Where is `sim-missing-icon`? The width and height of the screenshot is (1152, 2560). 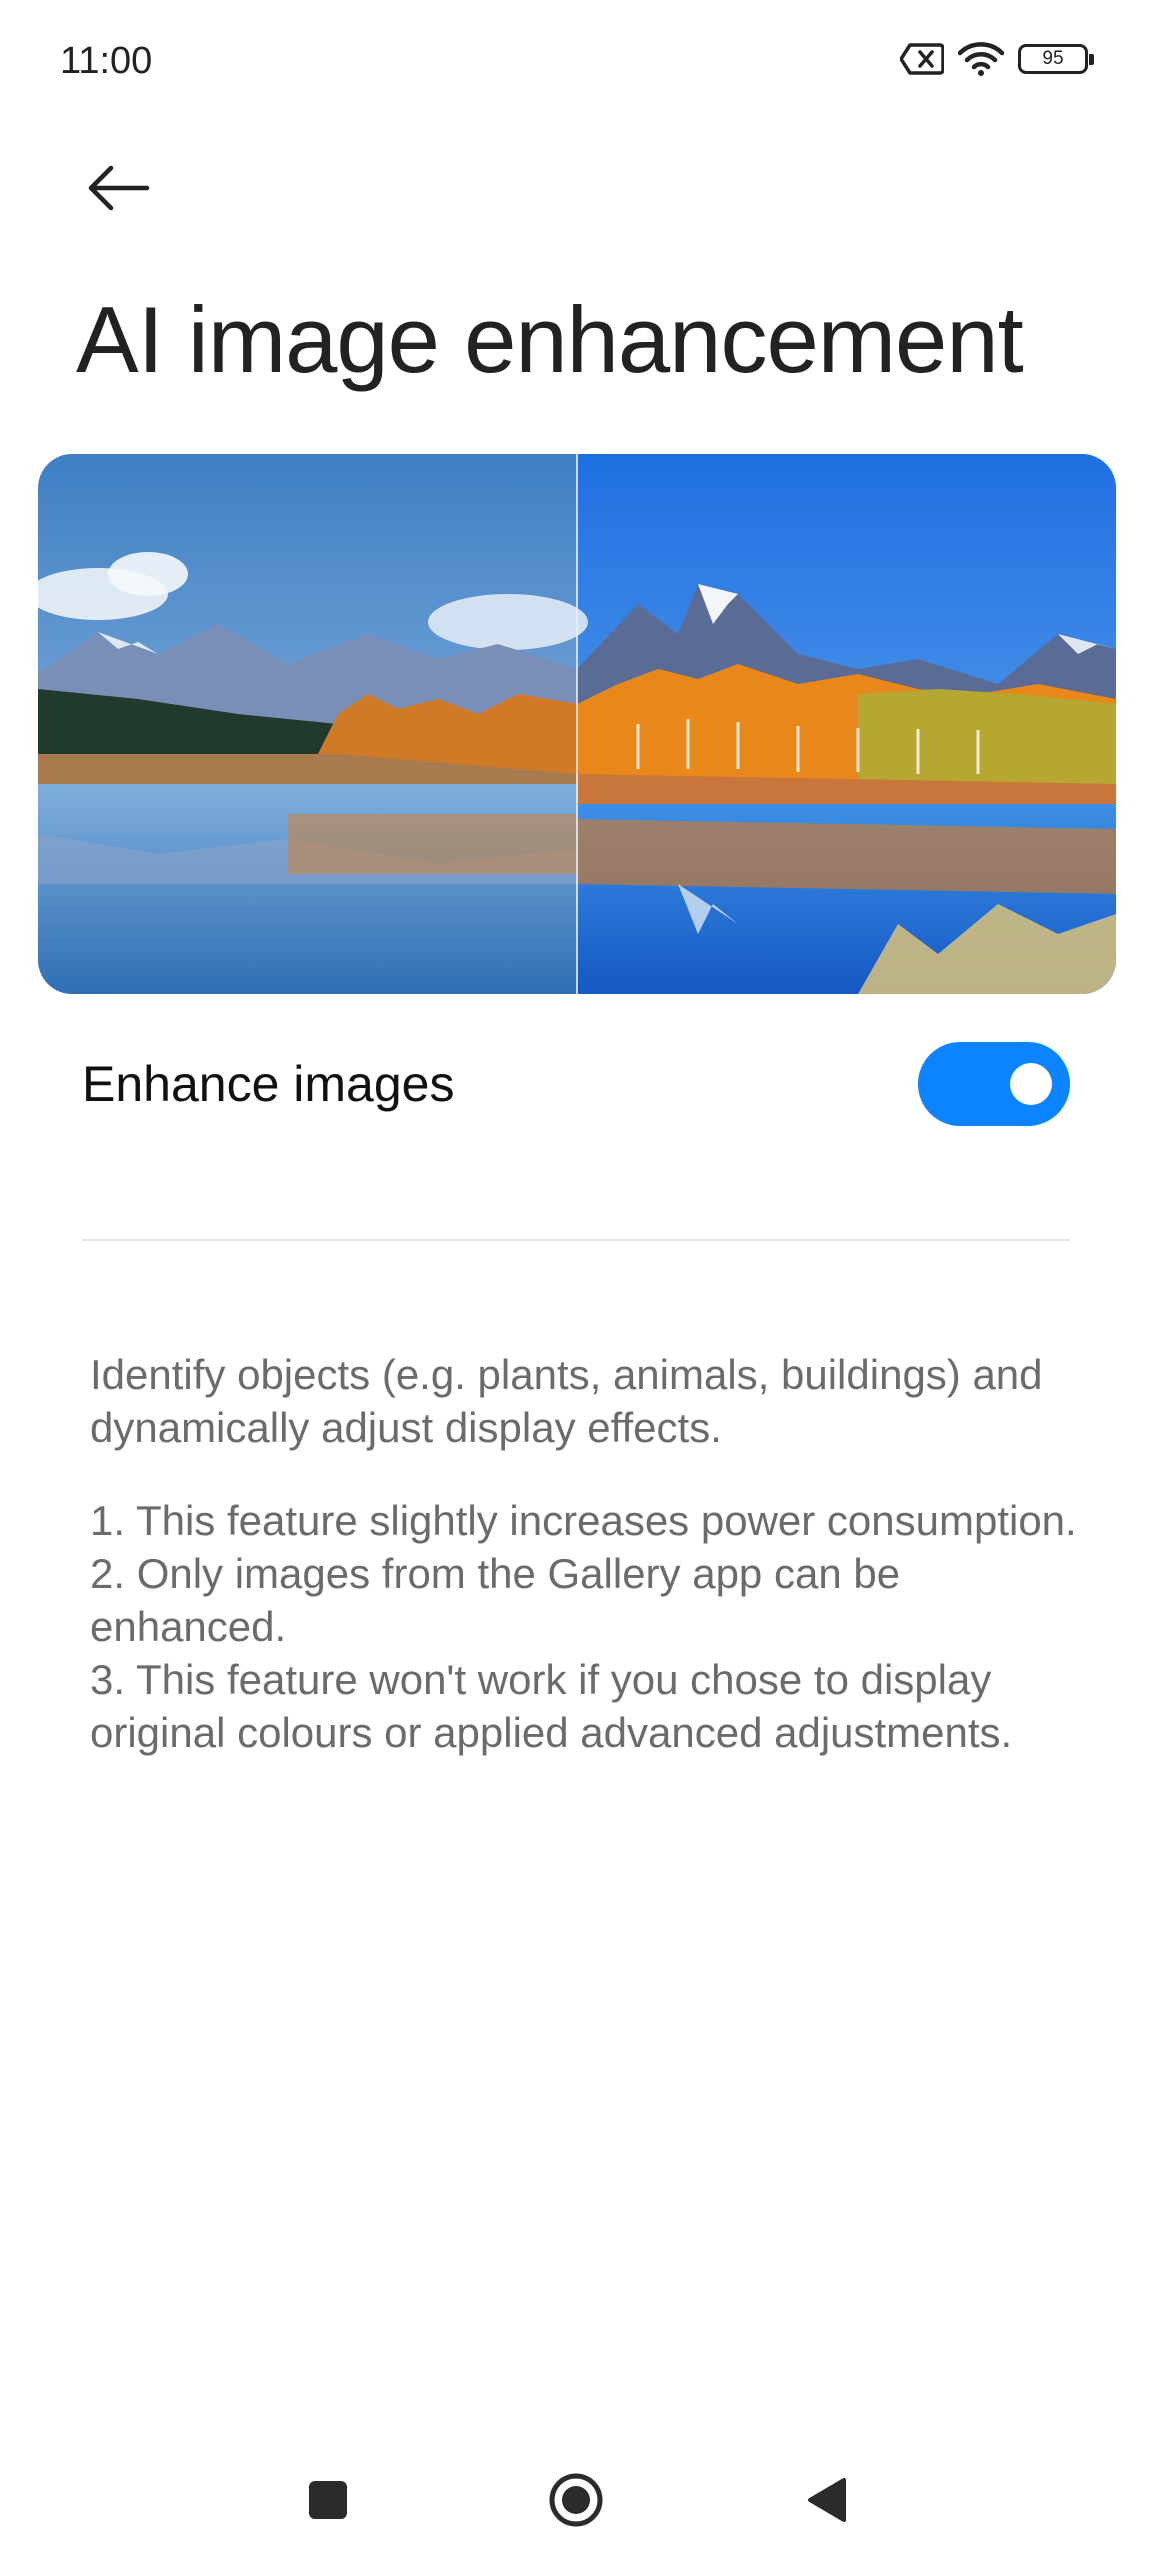
sim-missing-icon is located at coordinates (922, 59).